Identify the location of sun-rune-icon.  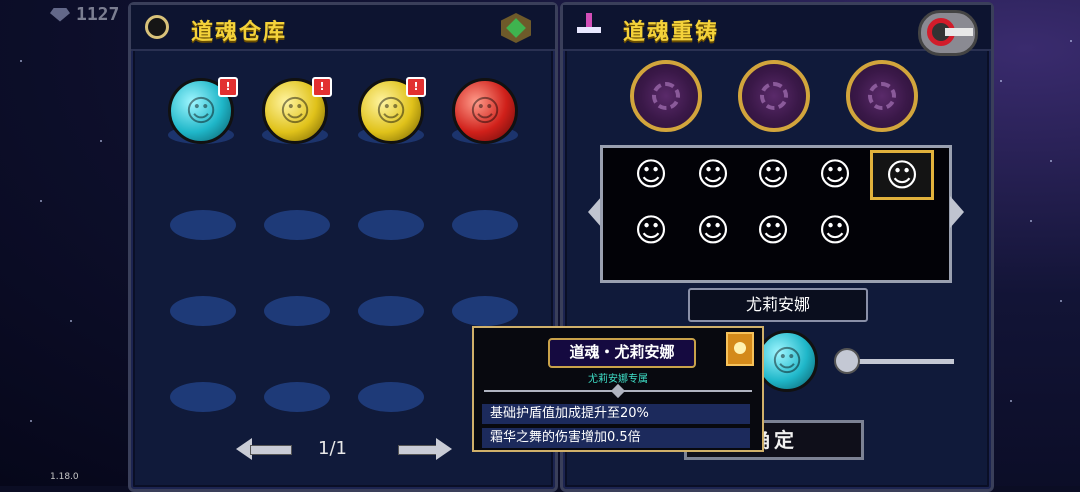
(740, 349).